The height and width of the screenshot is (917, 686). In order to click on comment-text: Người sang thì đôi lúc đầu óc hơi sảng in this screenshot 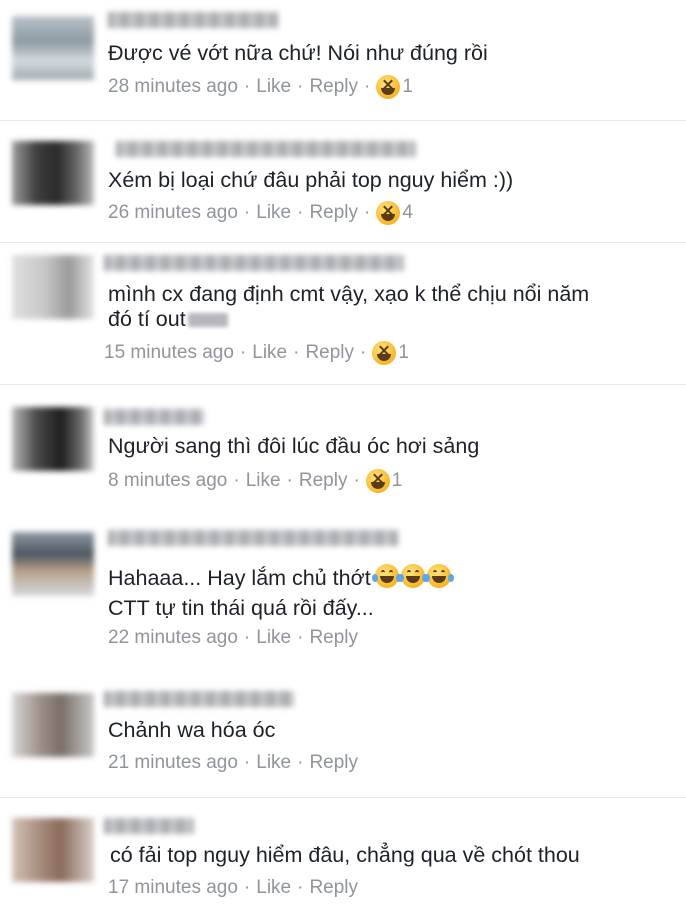, I will do `click(294, 446)`.